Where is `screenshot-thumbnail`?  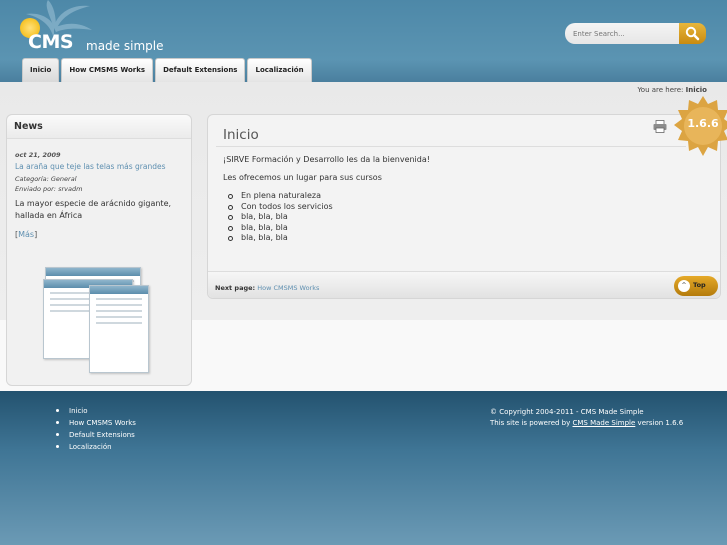
screenshot-thumbnail is located at coordinates (96, 320).